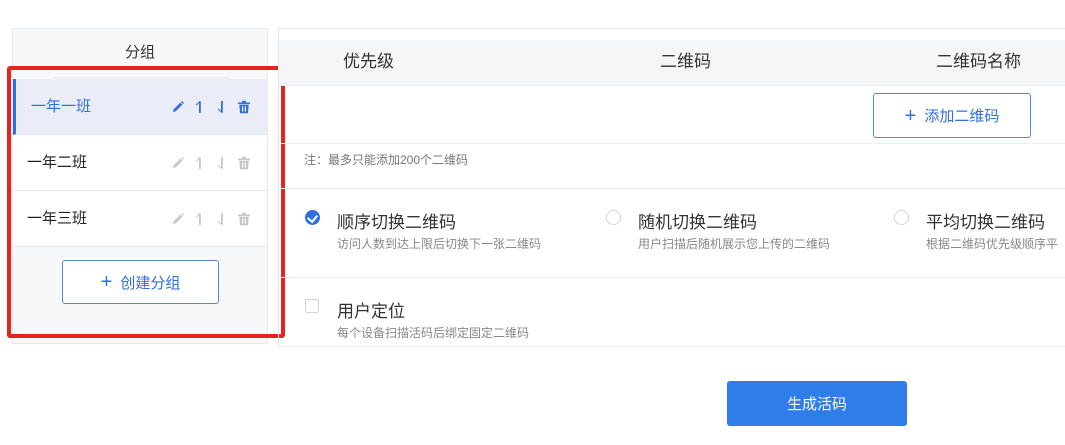 The image size is (1065, 445). Describe the element at coordinates (312, 306) in the screenshot. I see `user-location-checkbox` at that location.